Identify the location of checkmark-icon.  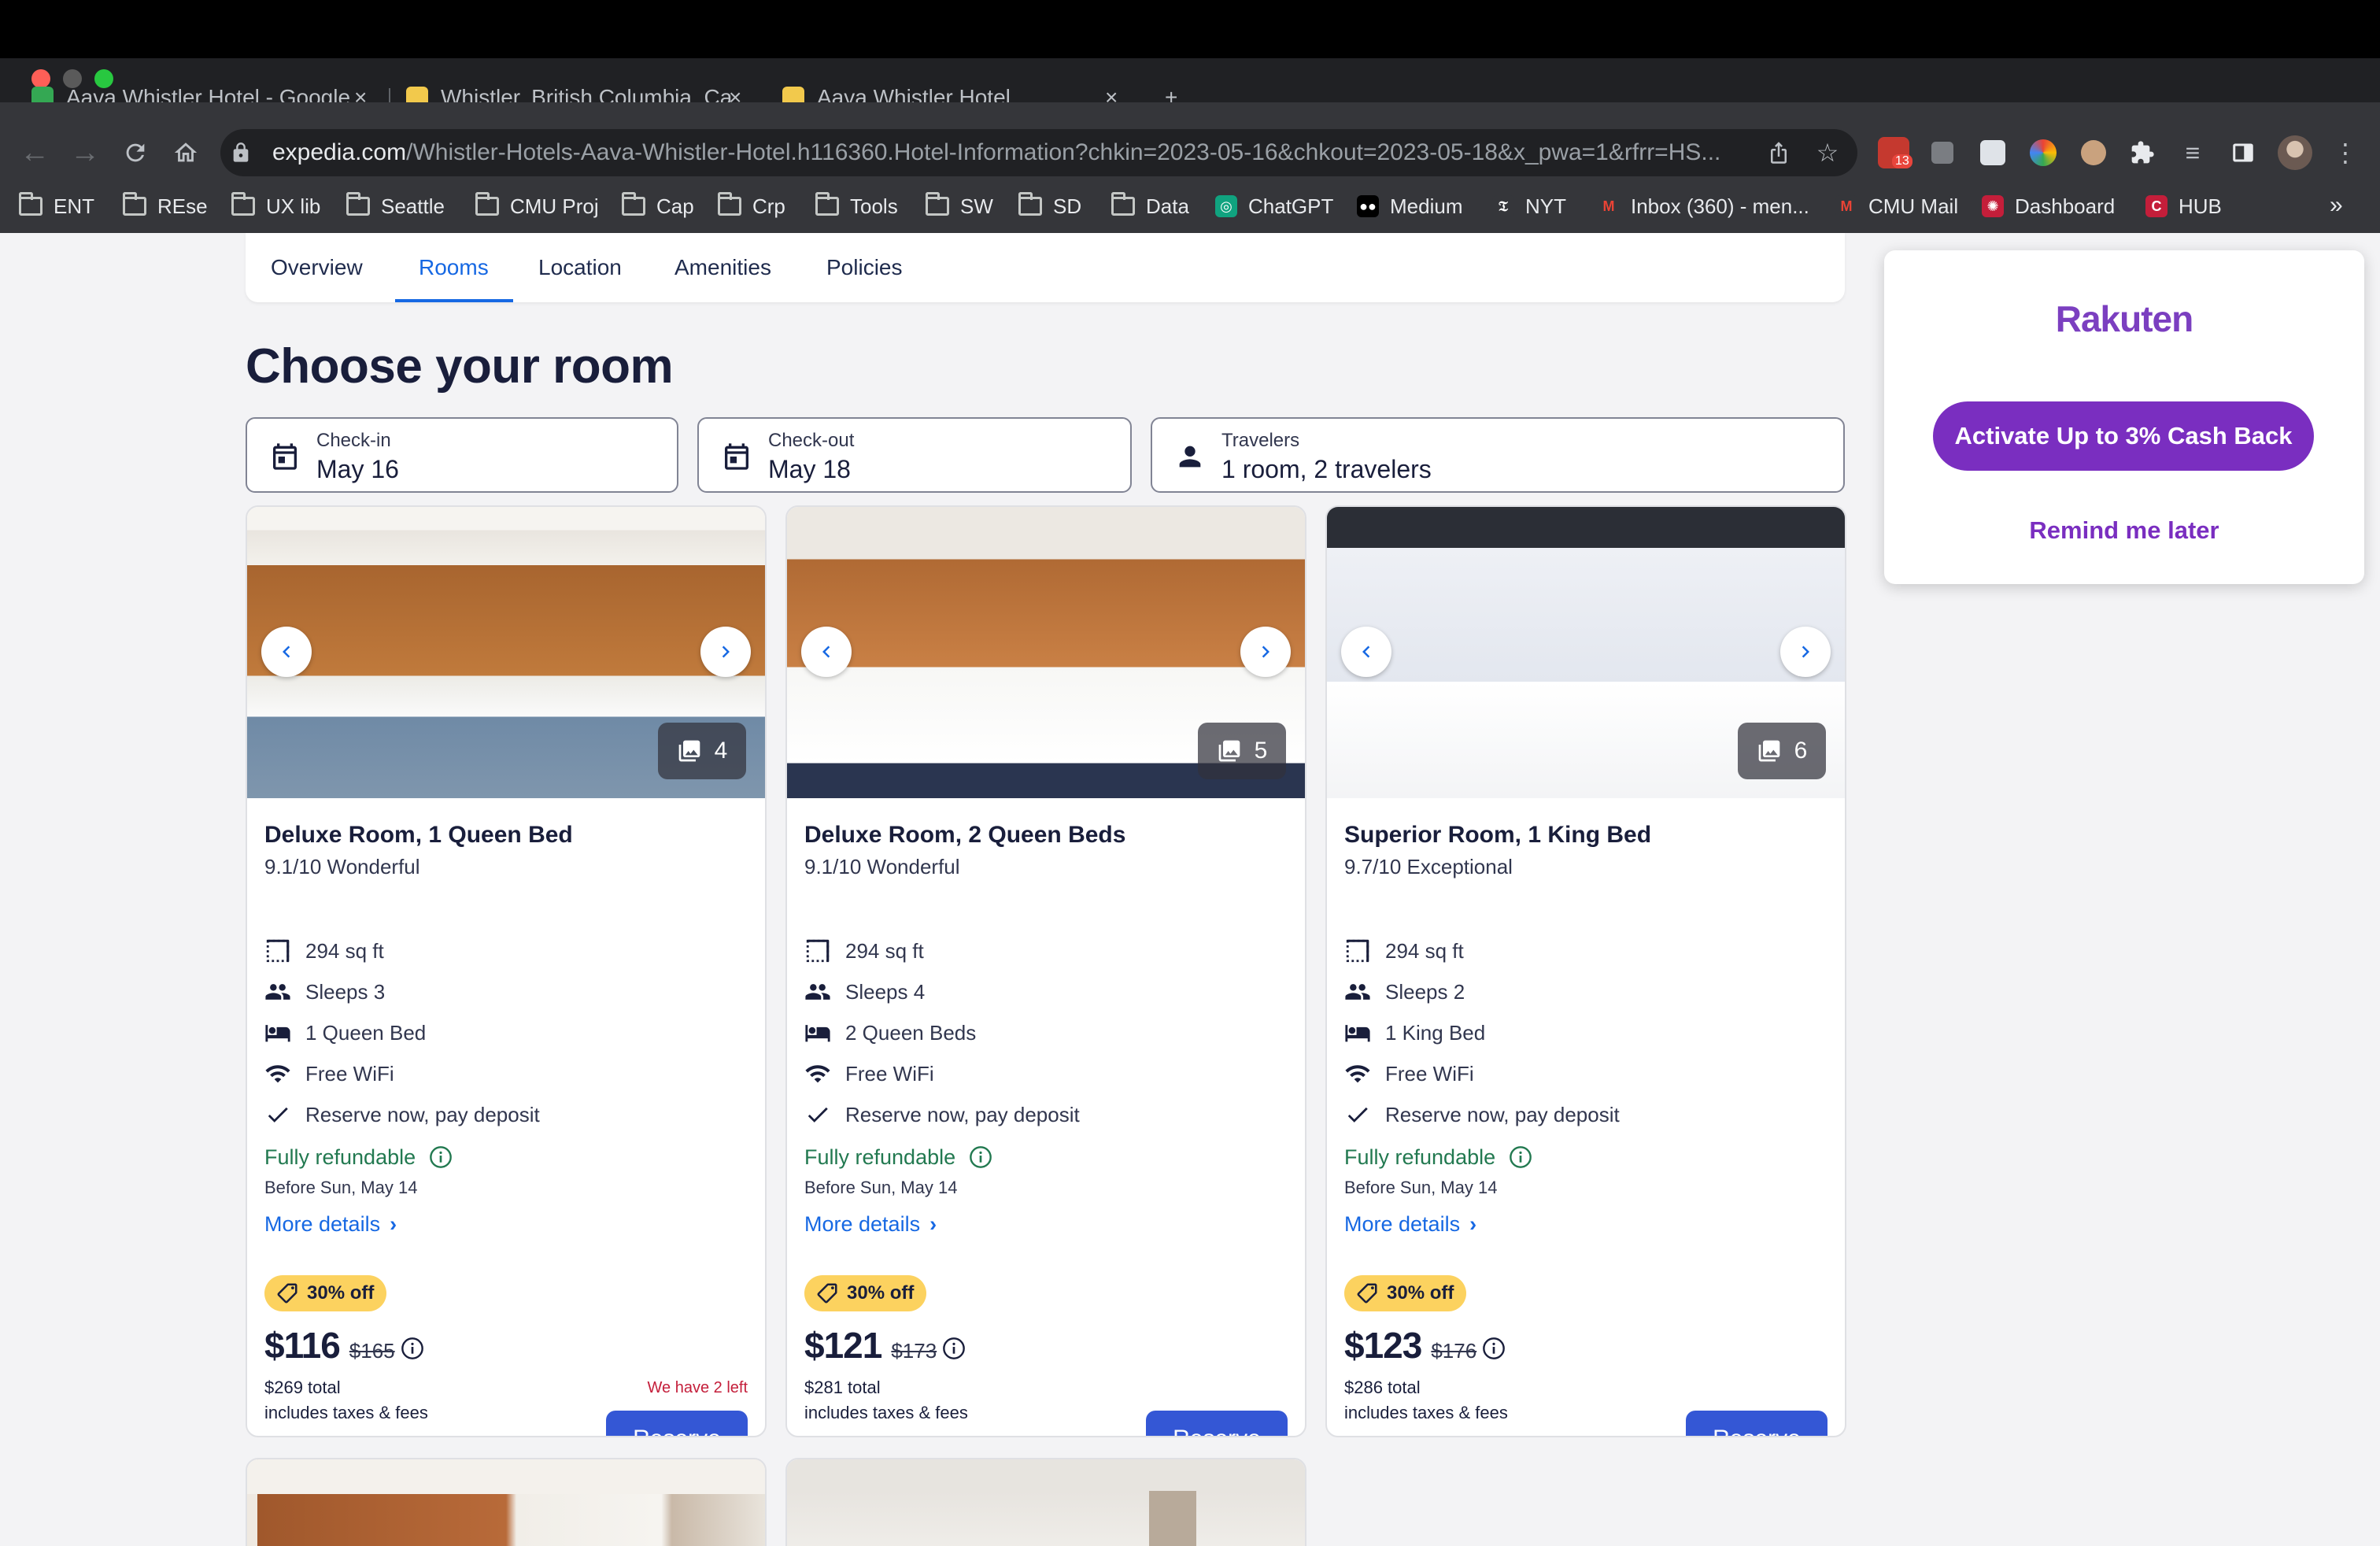
(278, 1115).